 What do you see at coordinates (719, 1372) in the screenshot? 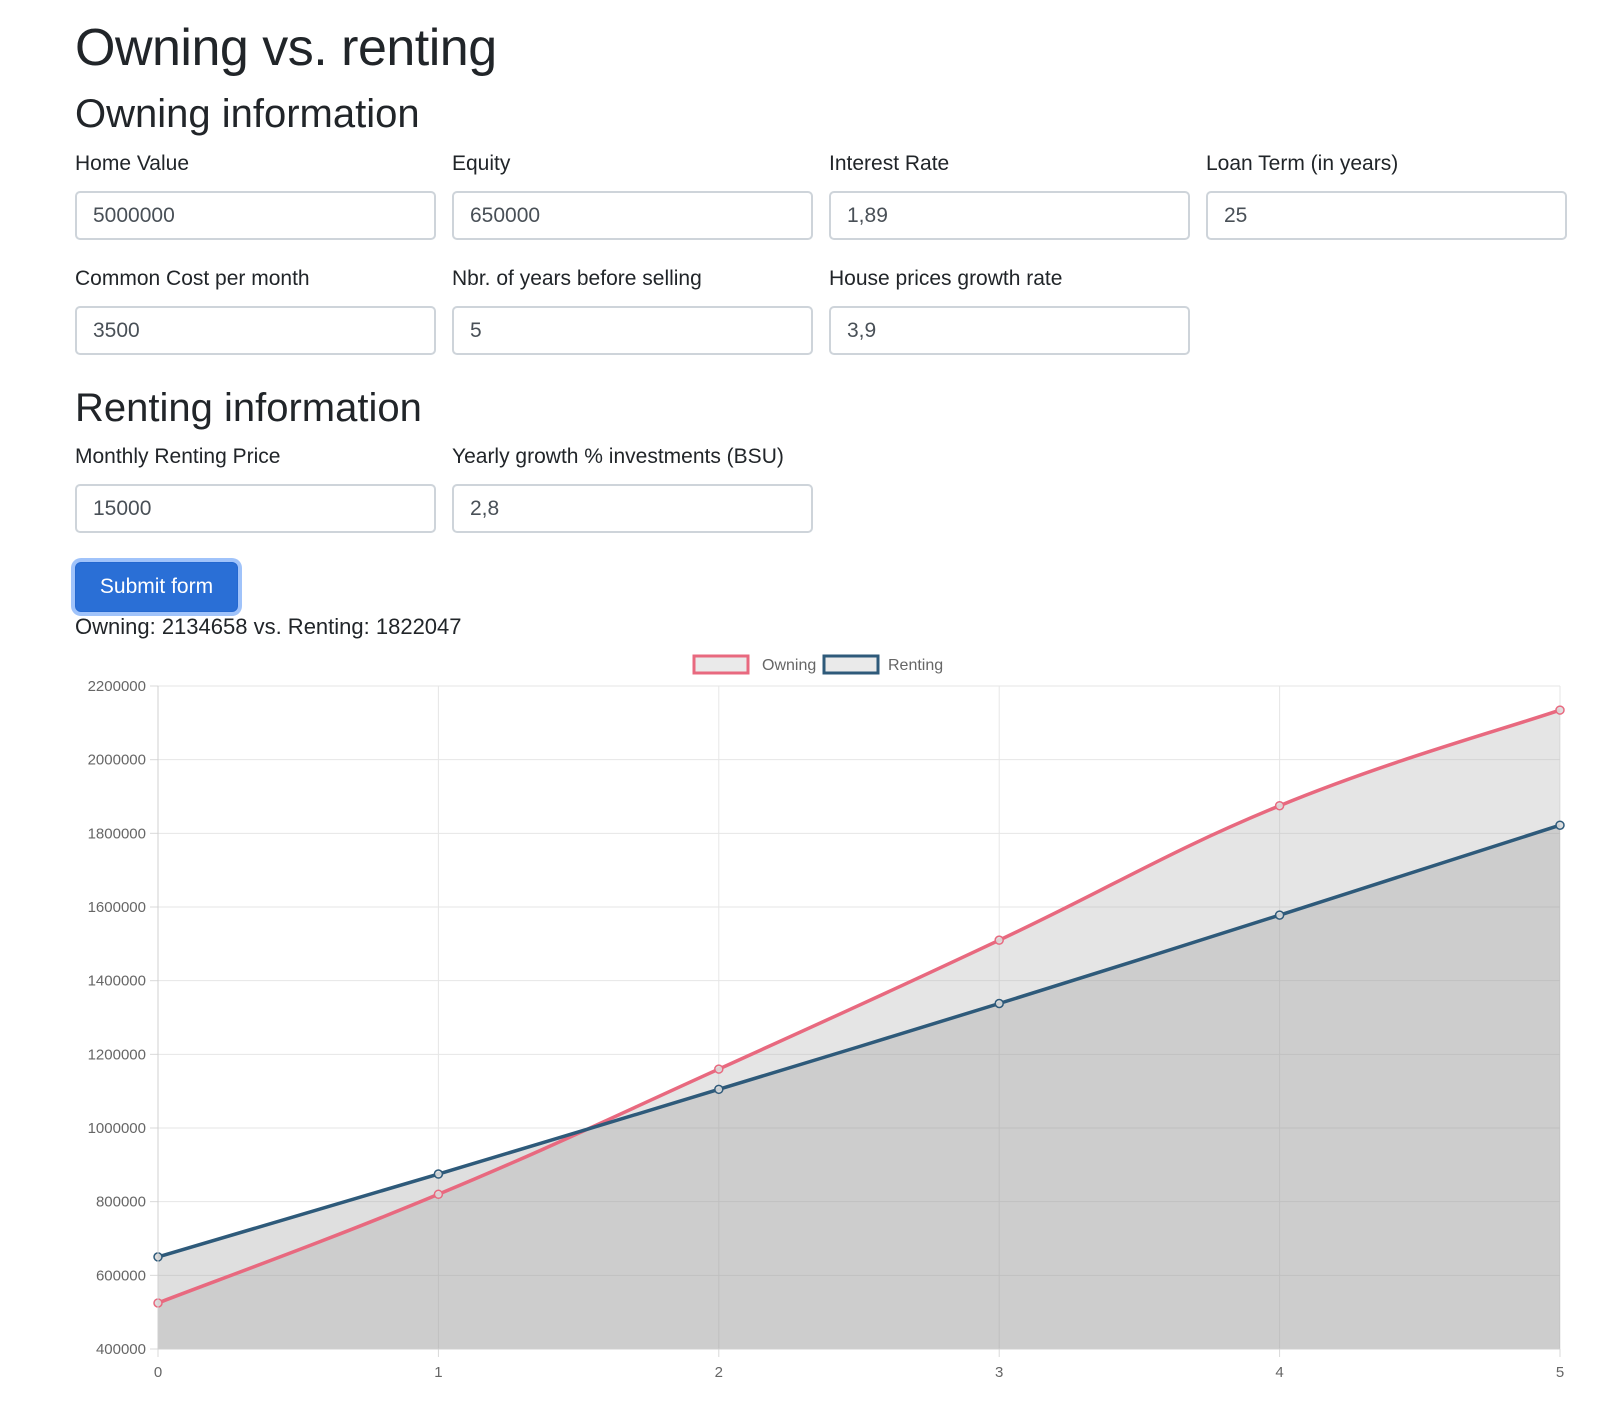
I see `x-tick-label: 2` at bounding box center [719, 1372].